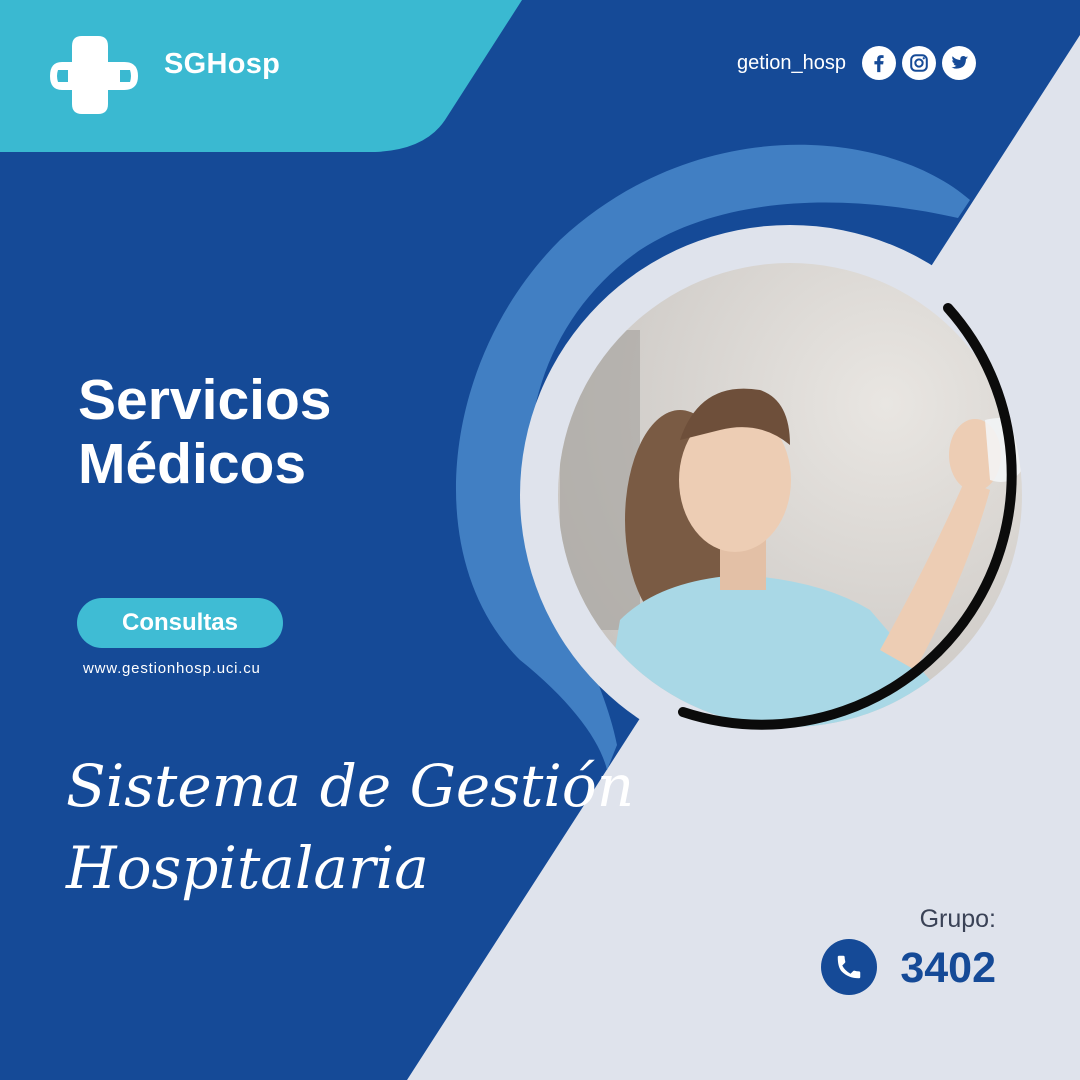  I want to click on tagline-line-2: Hospitalaria, so click(247, 868).